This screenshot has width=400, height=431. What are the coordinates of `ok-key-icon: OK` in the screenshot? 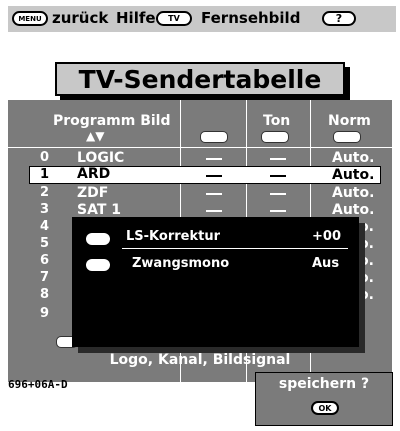 It's located at (325, 408).